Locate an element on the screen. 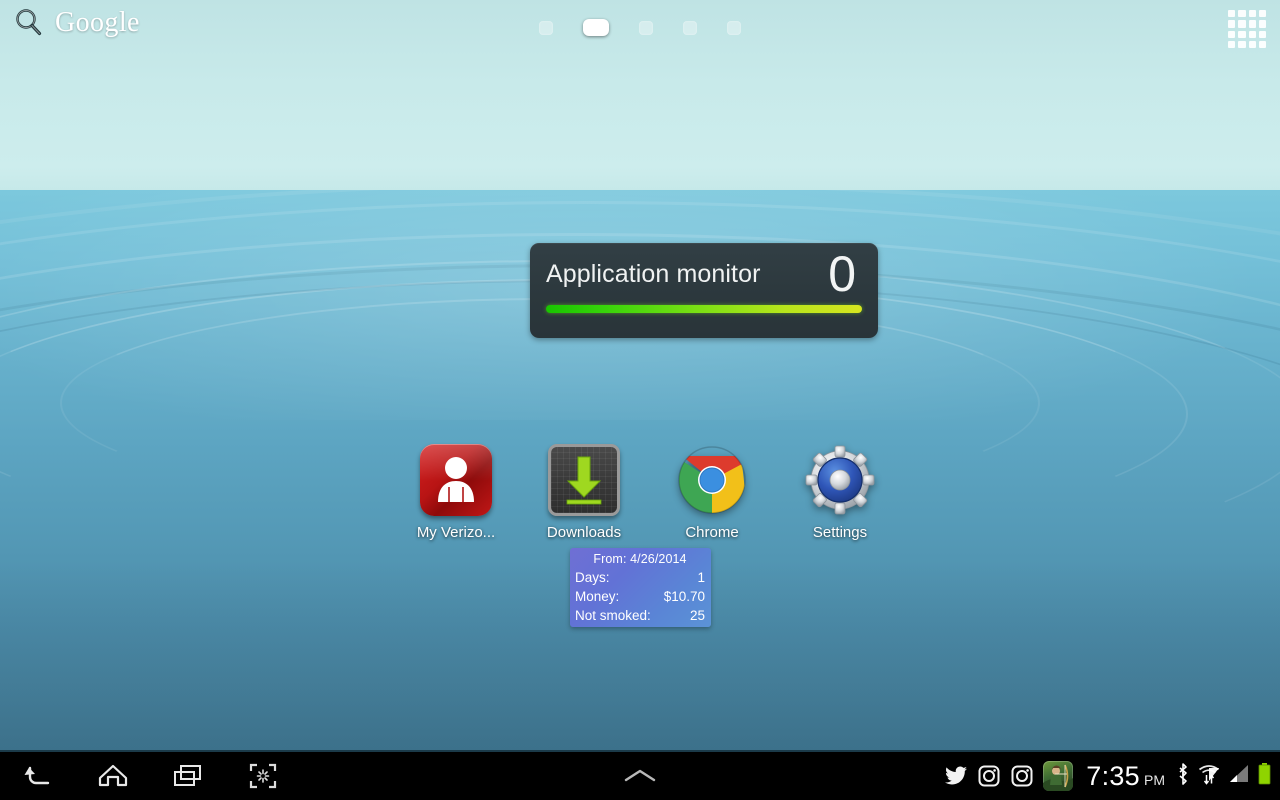 The height and width of the screenshot is (800, 1280). app-label-downloads: Downloads is located at coordinates (584, 532).